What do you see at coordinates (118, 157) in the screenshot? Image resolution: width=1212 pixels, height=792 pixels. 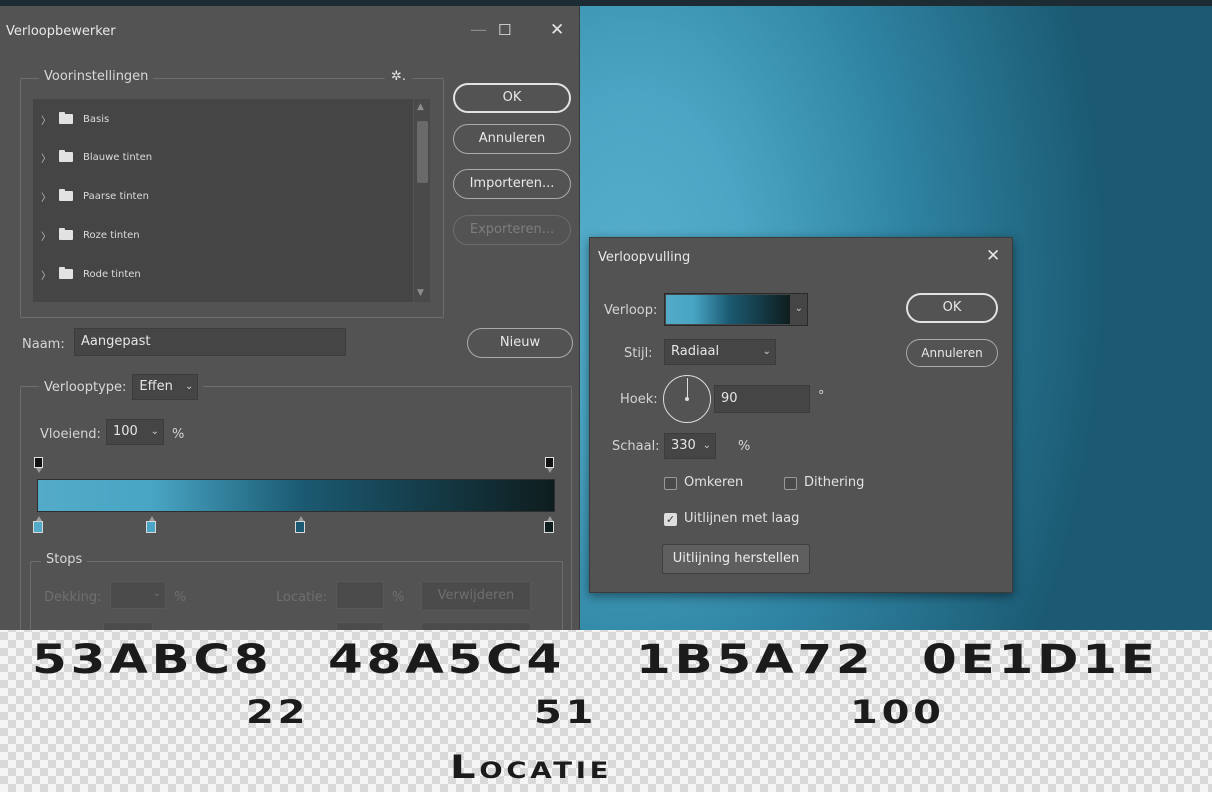 I see `preset-folder-label: Blauwe tinten` at bounding box center [118, 157].